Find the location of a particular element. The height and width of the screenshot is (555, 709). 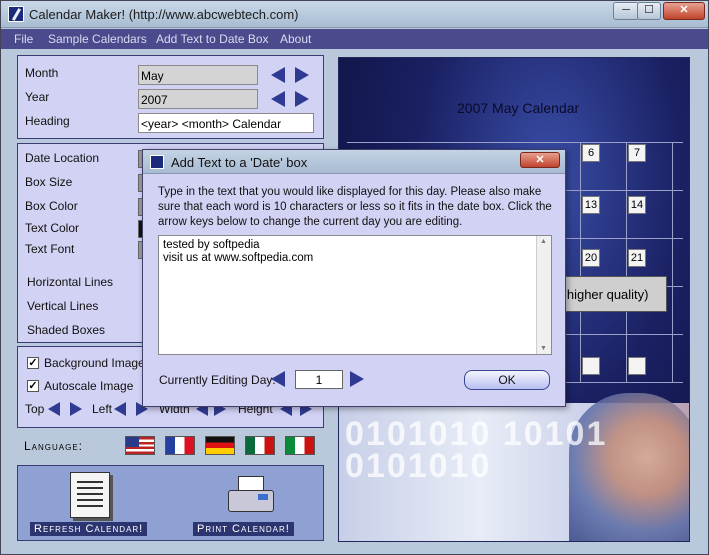

shaded-boxes-label: Shaded Boxes is located at coordinates (66, 330).